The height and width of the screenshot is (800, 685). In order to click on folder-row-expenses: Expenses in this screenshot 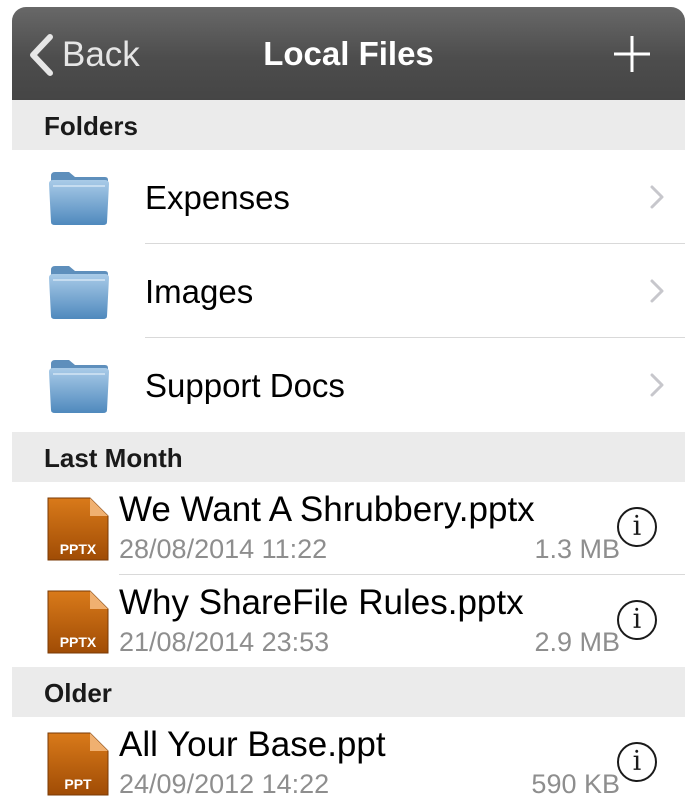, I will do `click(348, 197)`.